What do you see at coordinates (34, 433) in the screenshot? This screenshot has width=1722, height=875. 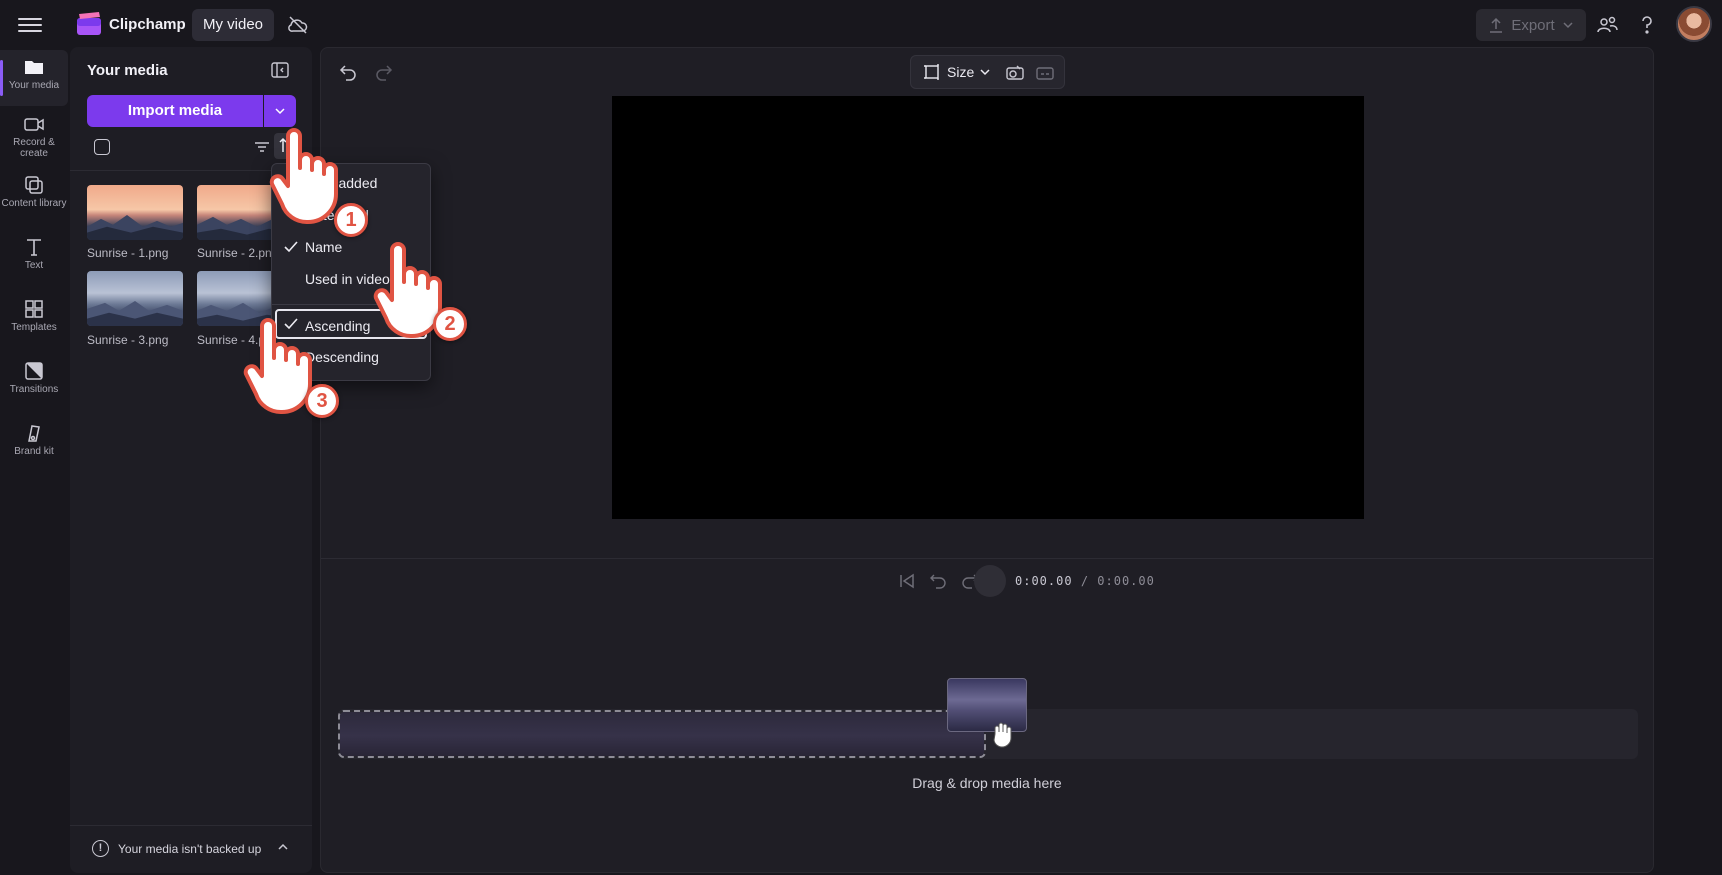 I see `brand-kit-icon` at bounding box center [34, 433].